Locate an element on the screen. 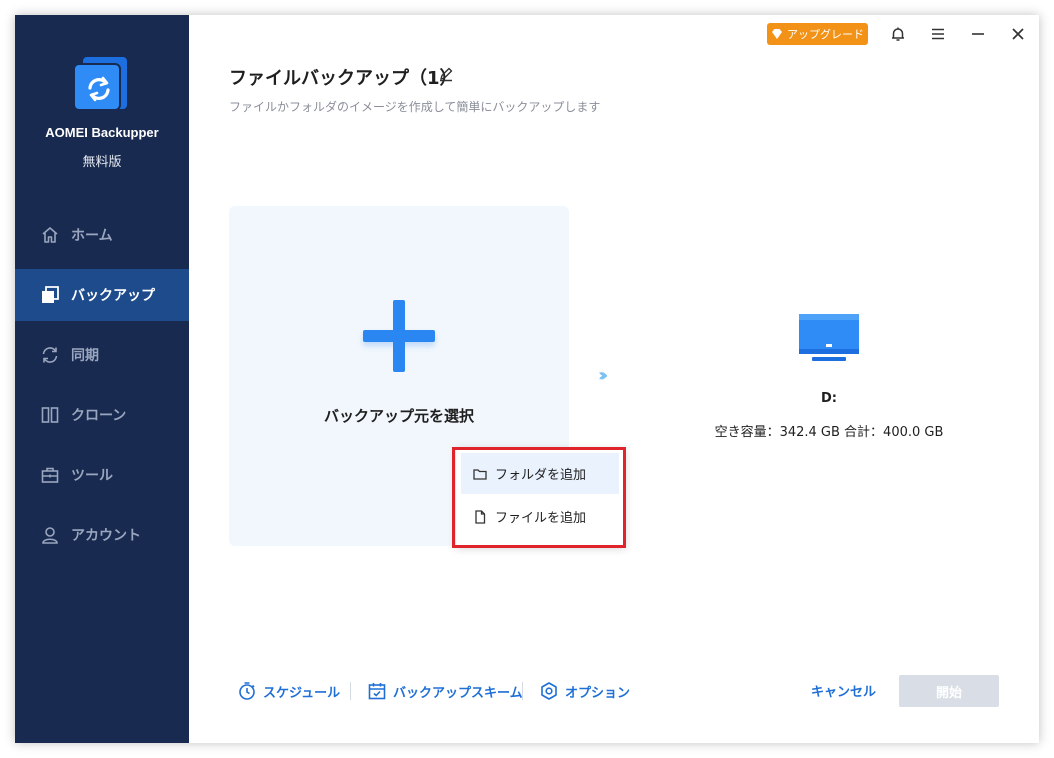 This screenshot has height=758, width=1054. calendar-check-icon is located at coordinates (377, 691).